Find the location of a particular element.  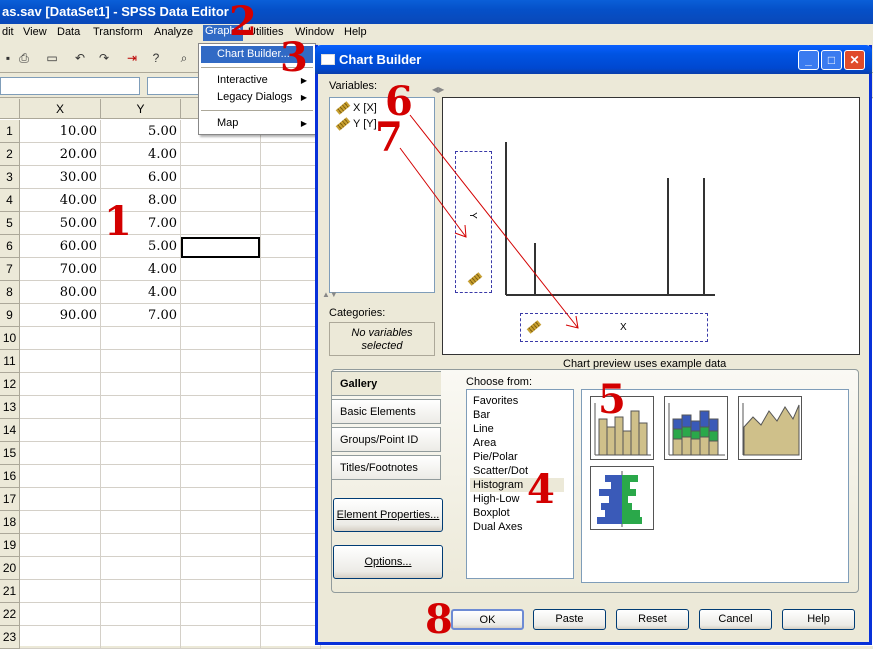

cancel-button: Cancel is located at coordinates (735, 619).